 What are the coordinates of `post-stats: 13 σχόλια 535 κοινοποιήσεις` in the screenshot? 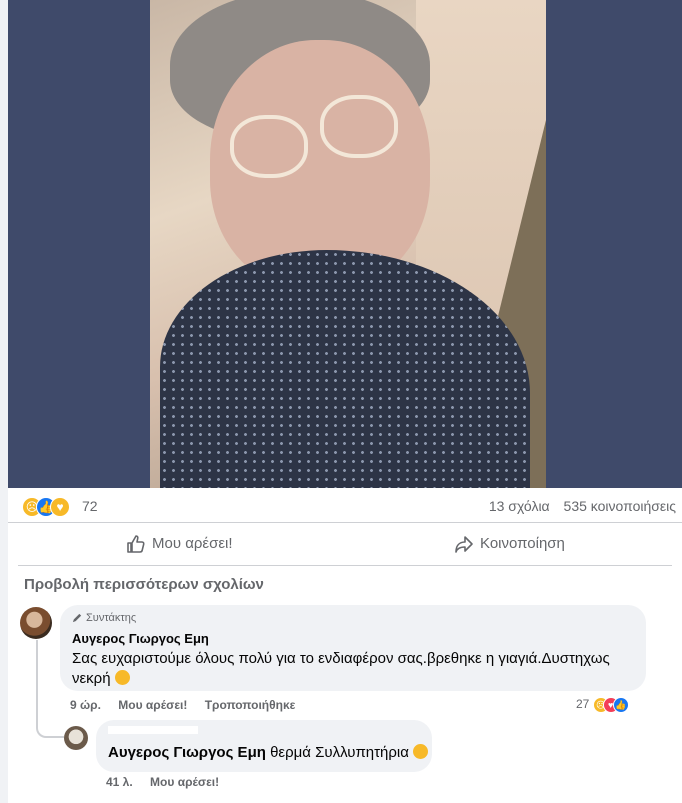 It's located at (577, 506).